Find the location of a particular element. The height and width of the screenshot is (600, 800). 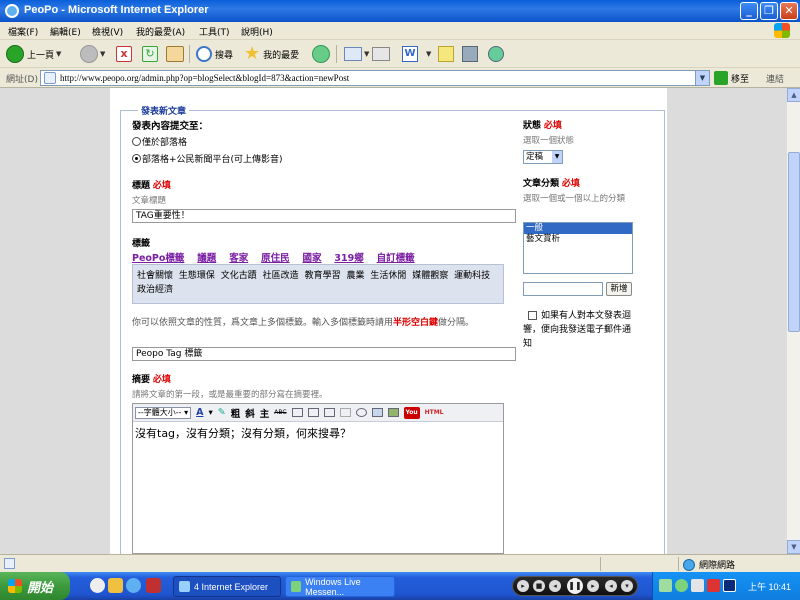

start-button: 開始 is located at coordinates (35, 586).